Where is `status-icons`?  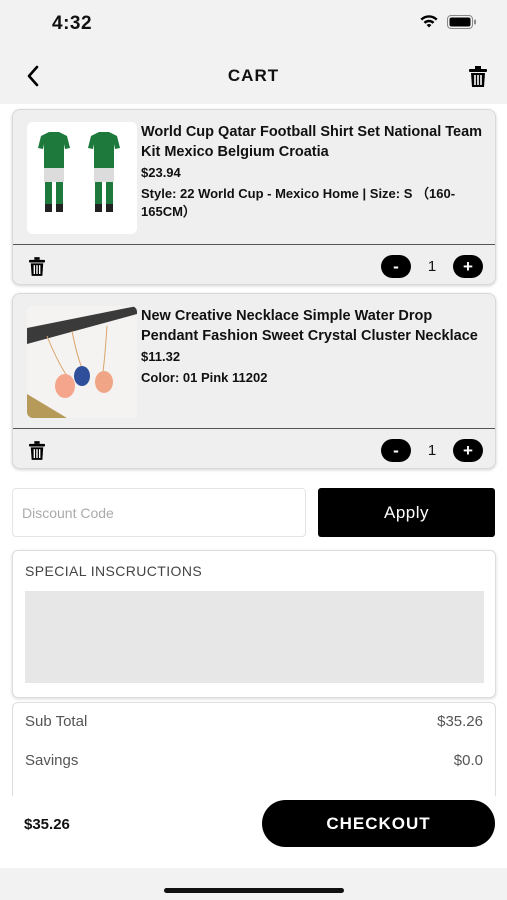 status-icons is located at coordinates (448, 24).